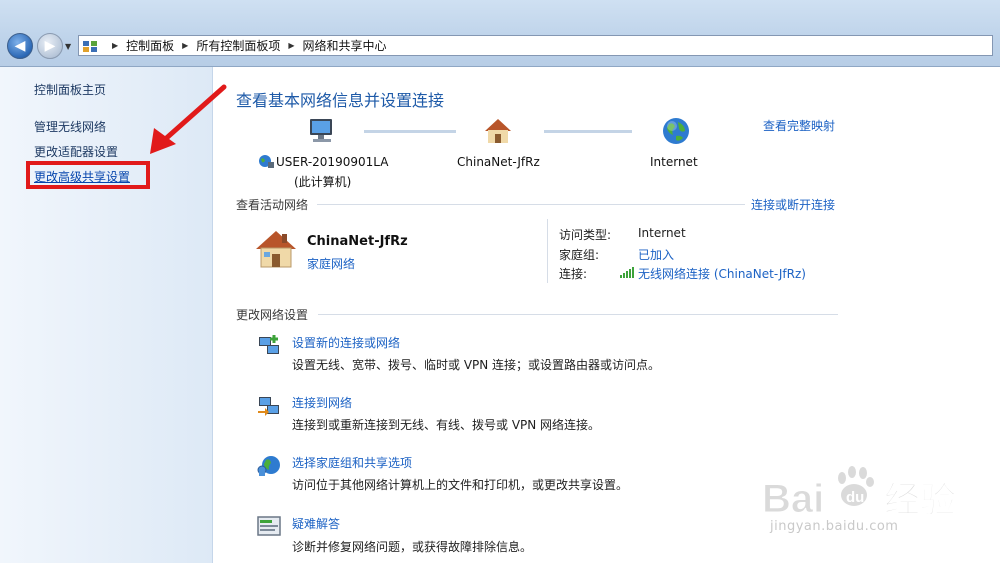 The image size is (1000, 563). What do you see at coordinates (50, 46) in the screenshot?
I see `forward-button: ▶` at bounding box center [50, 46].